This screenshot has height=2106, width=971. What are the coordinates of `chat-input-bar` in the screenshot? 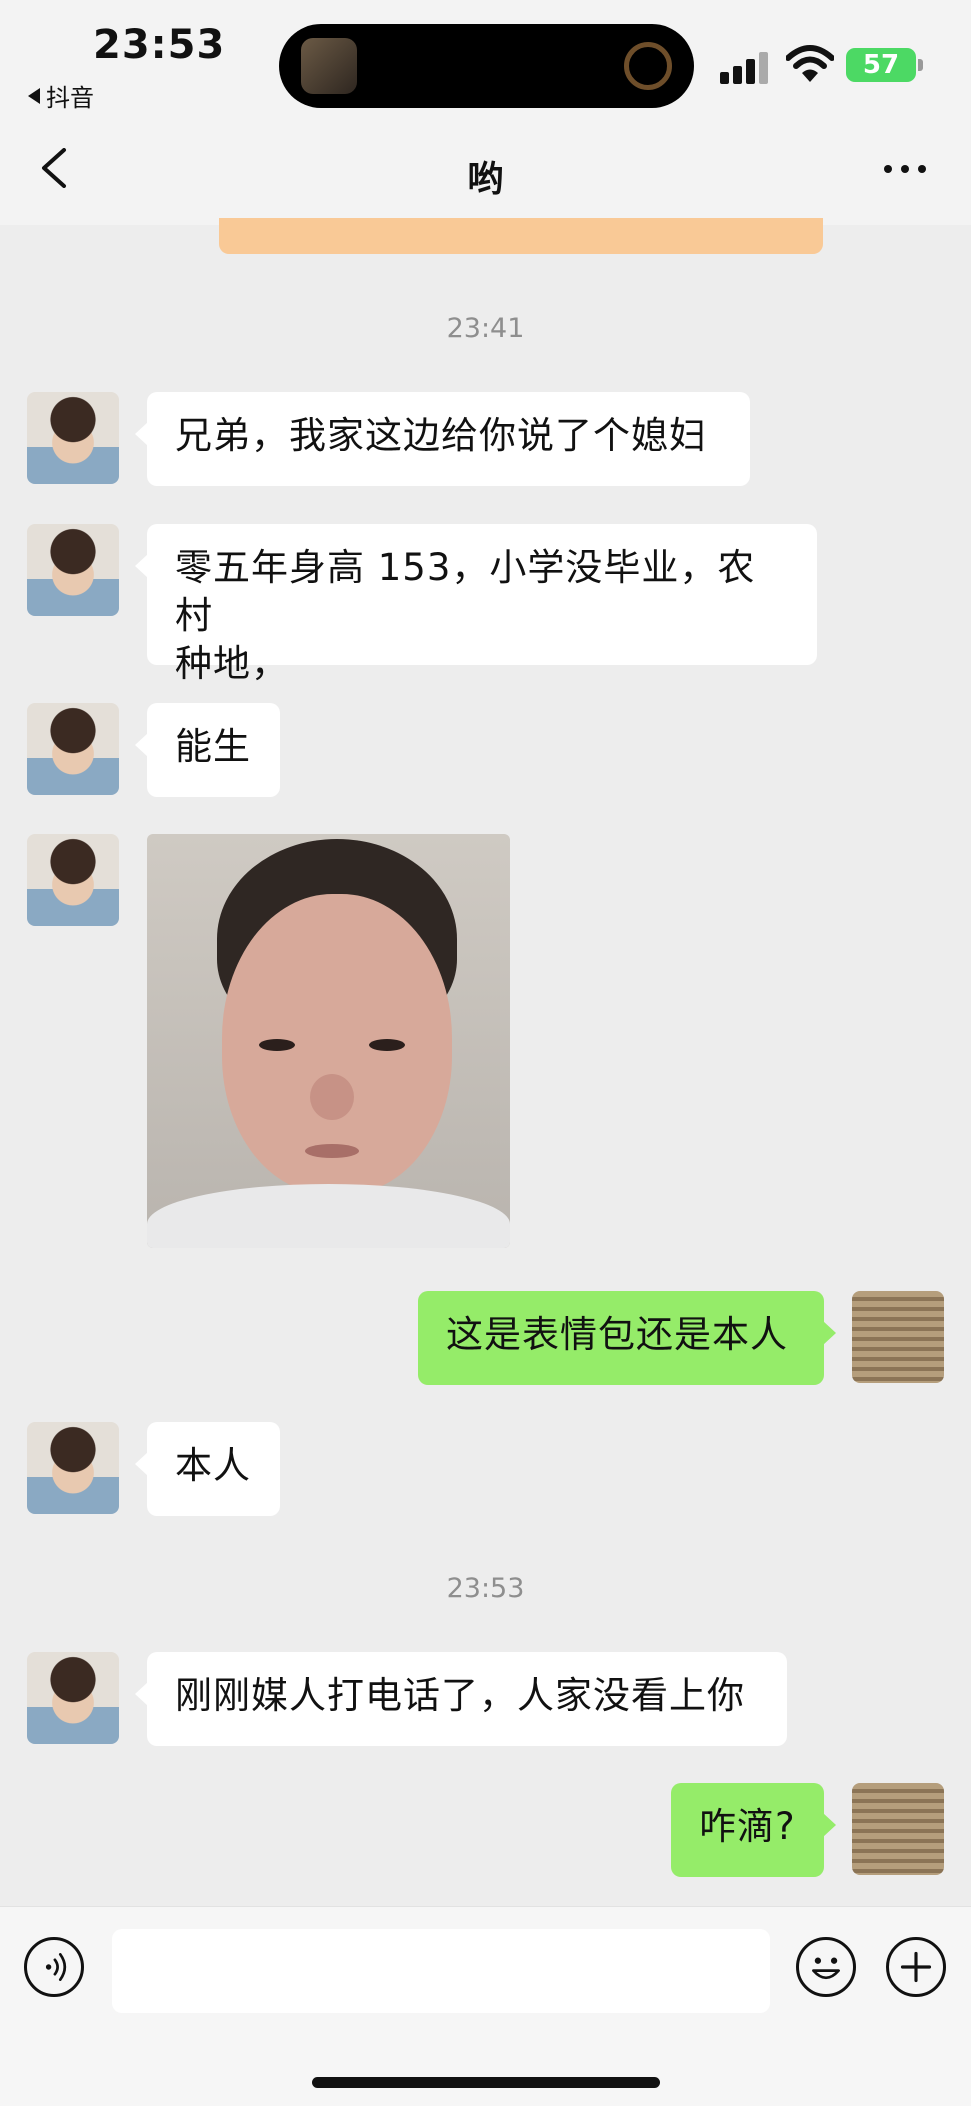 It's located at (485, 2006).